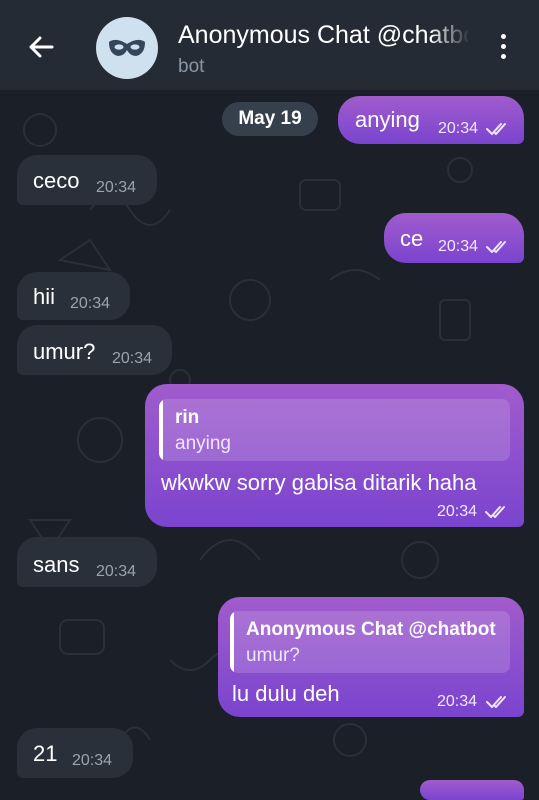 The image size is (539, 800). Describe the element at coordinates (187, 417) in the screenshot. I see `reply-author: rin` at that location.